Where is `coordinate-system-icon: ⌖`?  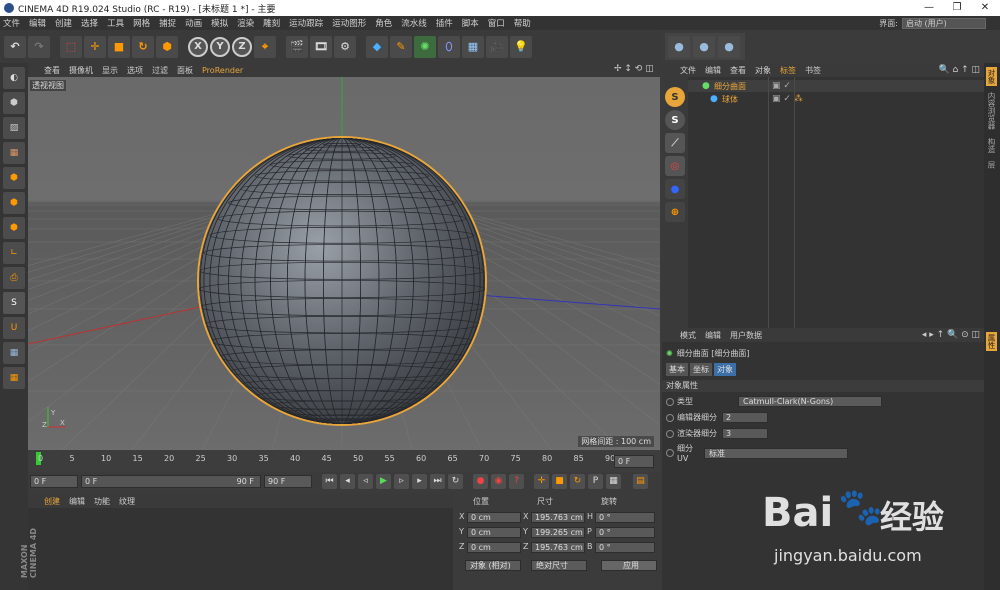 coordinate-system-icon: ⌖ is located at coordinates (265, 46).